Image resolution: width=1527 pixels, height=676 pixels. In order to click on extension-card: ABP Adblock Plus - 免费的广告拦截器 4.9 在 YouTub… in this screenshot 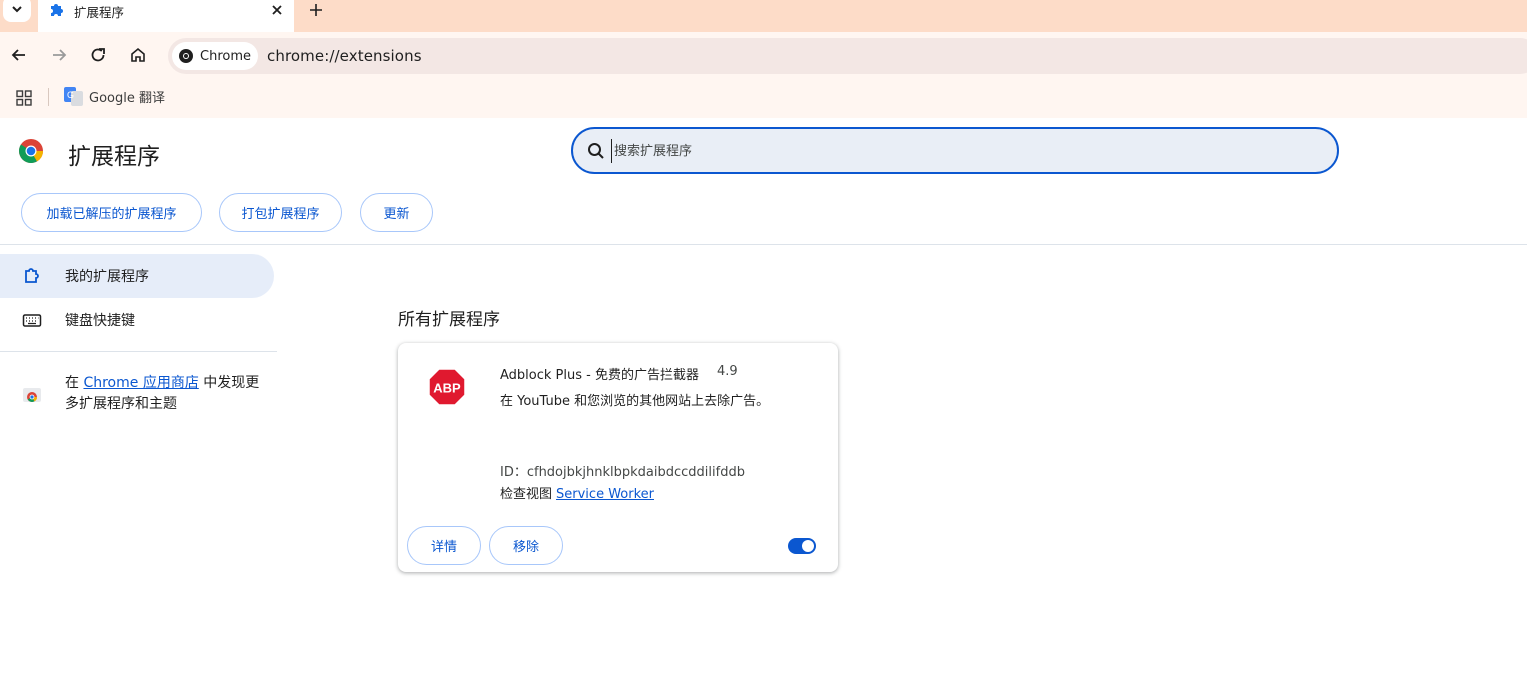, I will do `click(618, 457)`.